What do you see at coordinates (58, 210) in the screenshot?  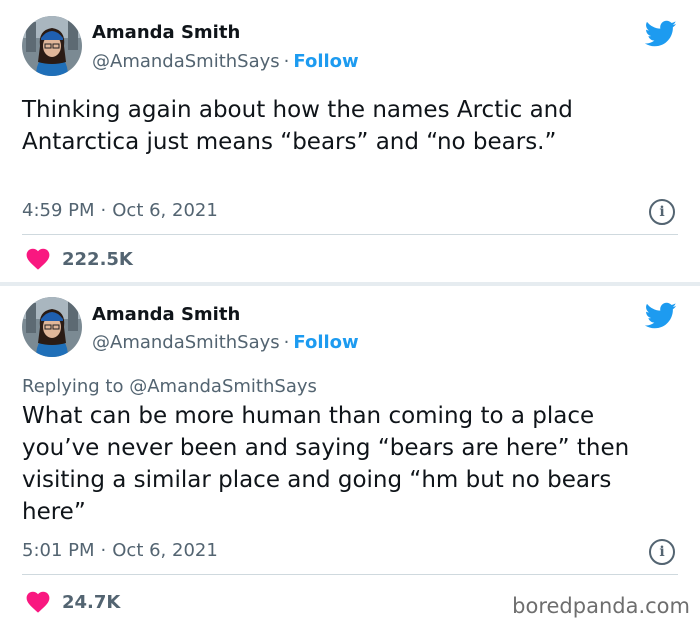 I see `tweet-time: 4:59 PM` at bounding box center [58, 210].